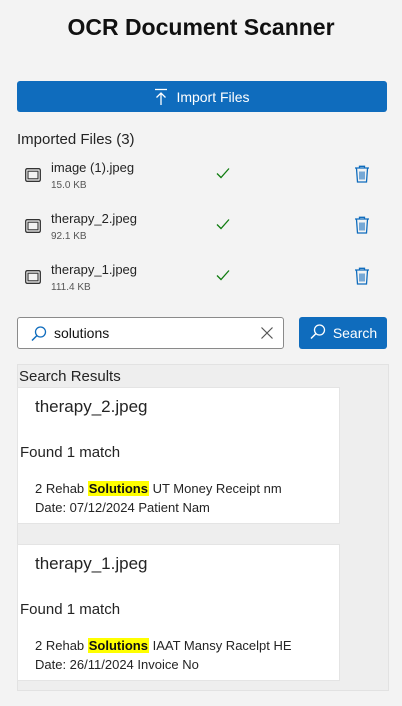 Image resolution: width=402 pixels, height=706 pixels. I want to click on result-snippet-line: 2 Rehab Solutions UT Money Receipt nm, so click(158, 488).